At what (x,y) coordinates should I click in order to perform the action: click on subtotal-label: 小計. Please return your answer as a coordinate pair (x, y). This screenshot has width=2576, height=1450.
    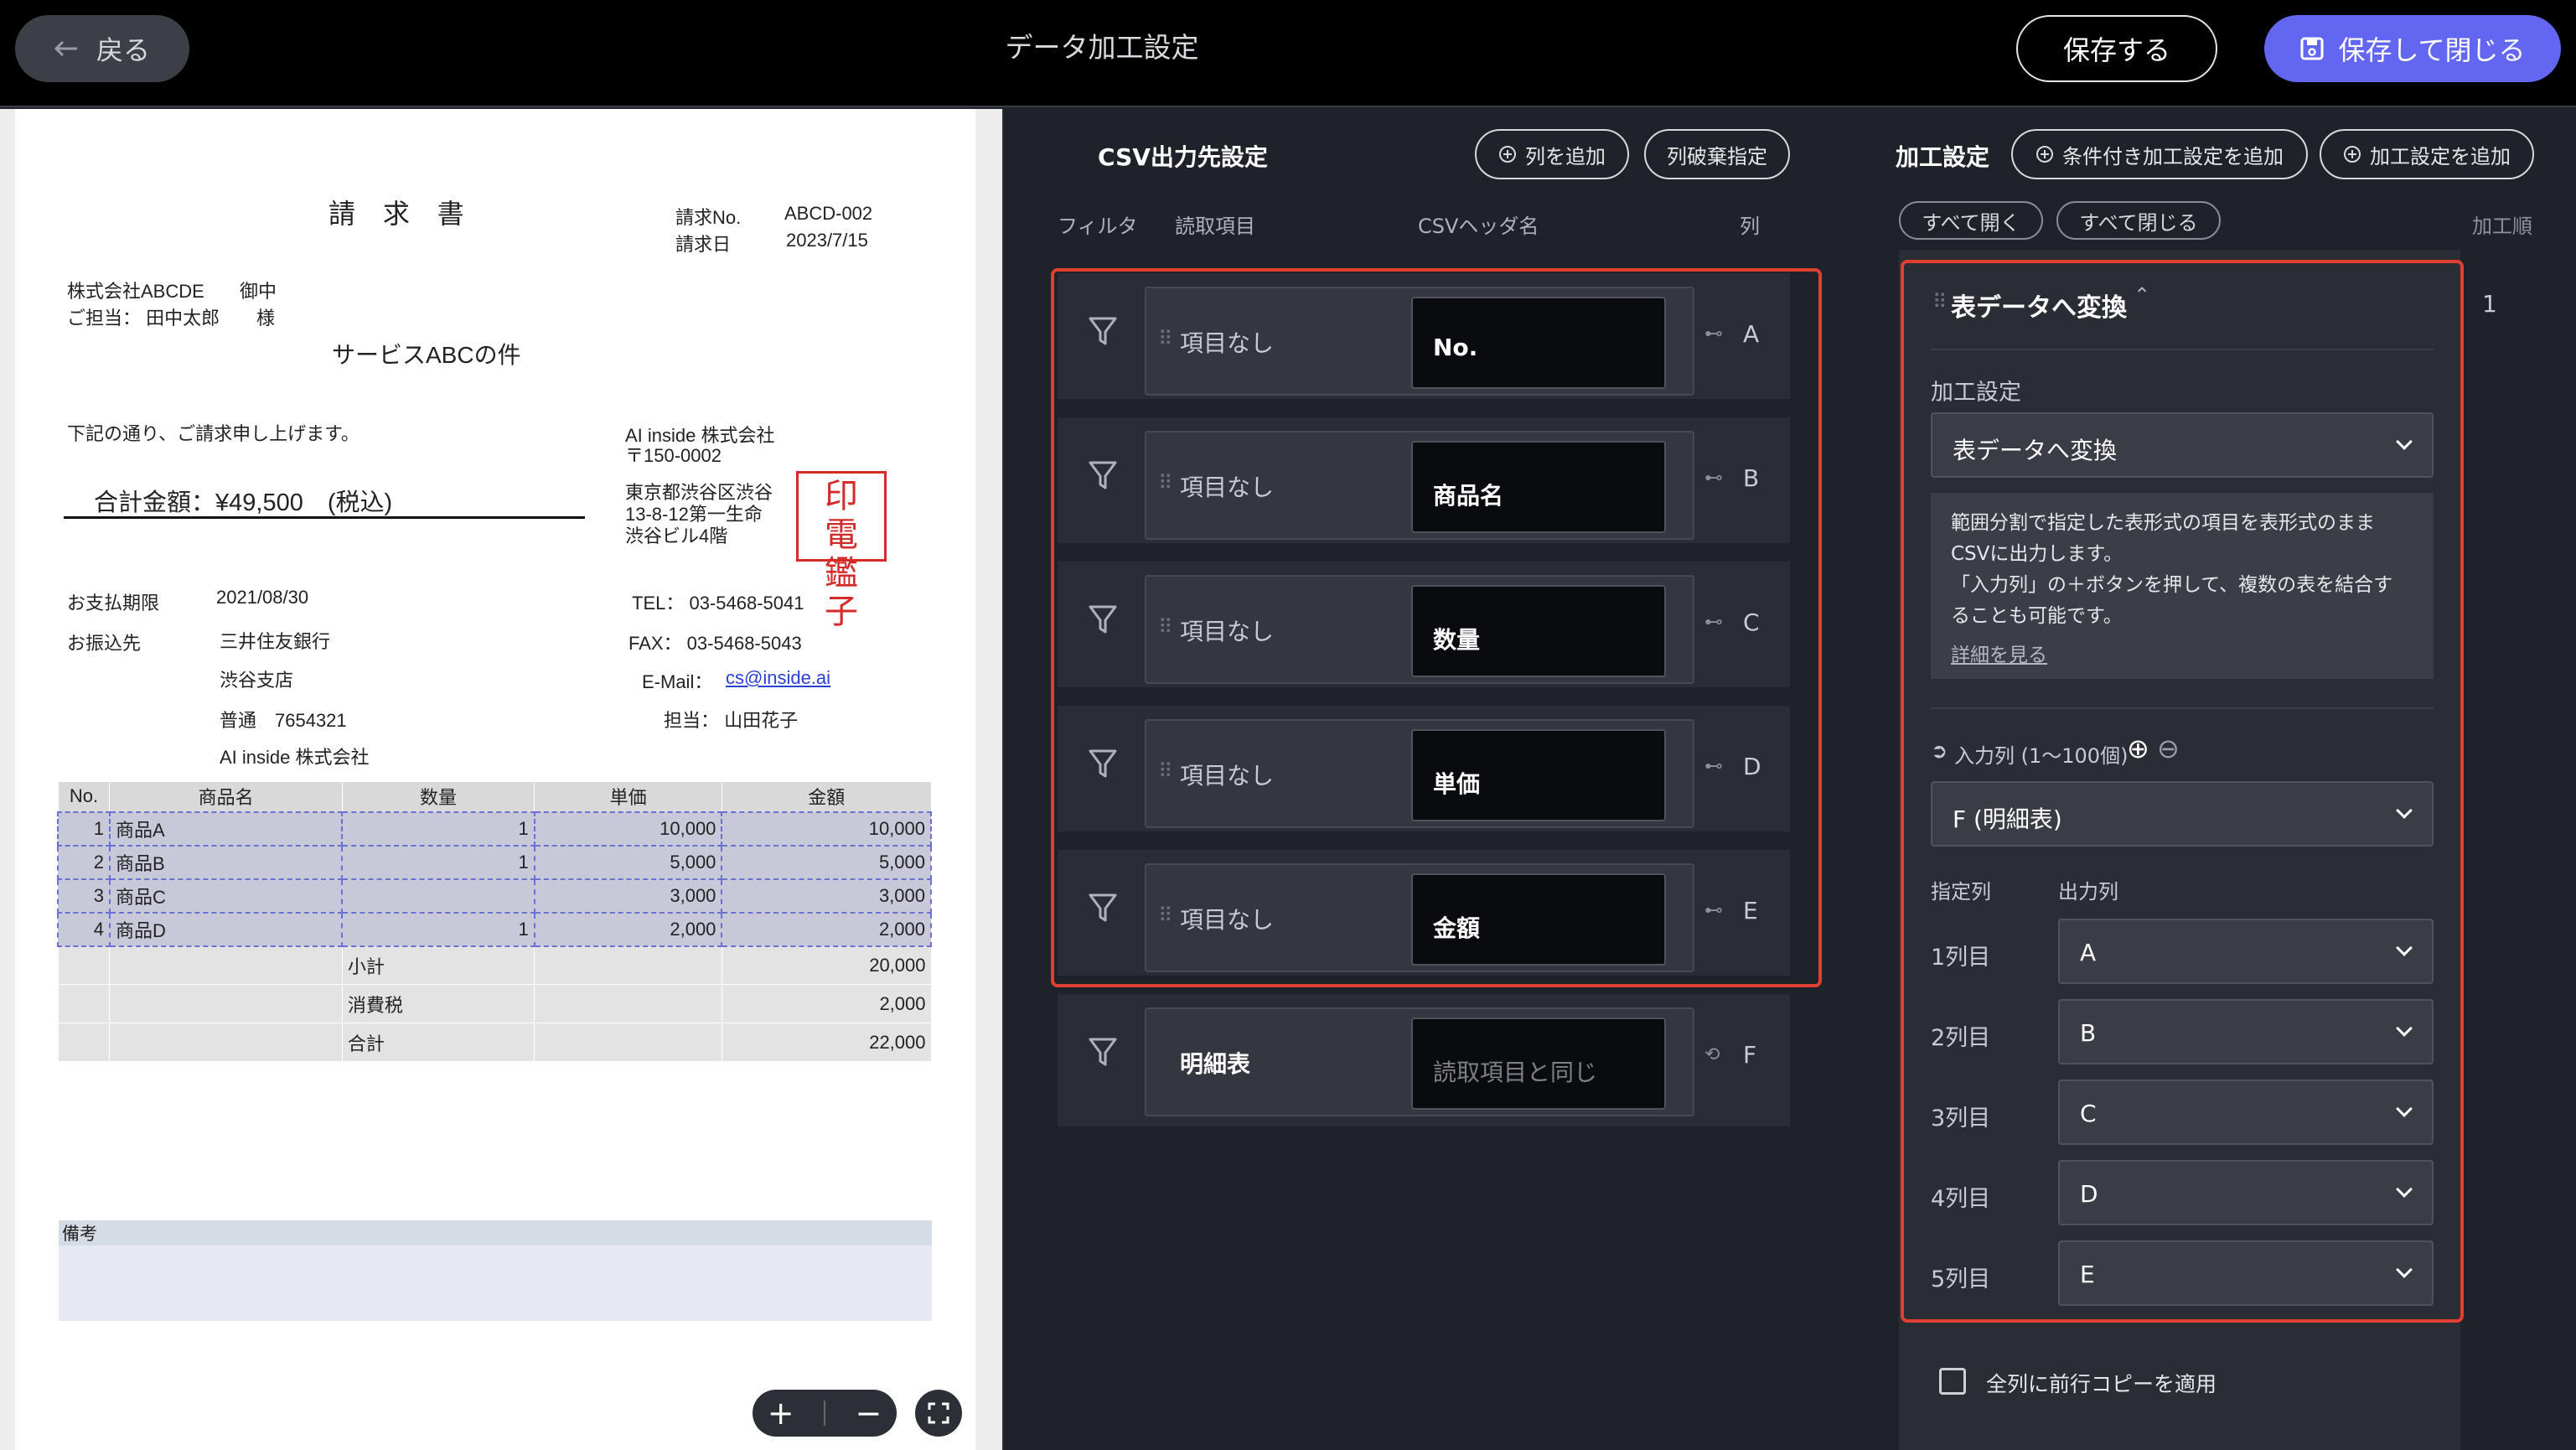
    Looking at the image, I should click on (438, 965).